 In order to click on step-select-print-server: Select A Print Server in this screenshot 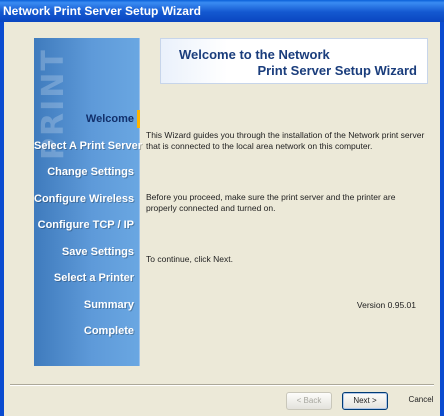, I will do `click(88, 146)`.